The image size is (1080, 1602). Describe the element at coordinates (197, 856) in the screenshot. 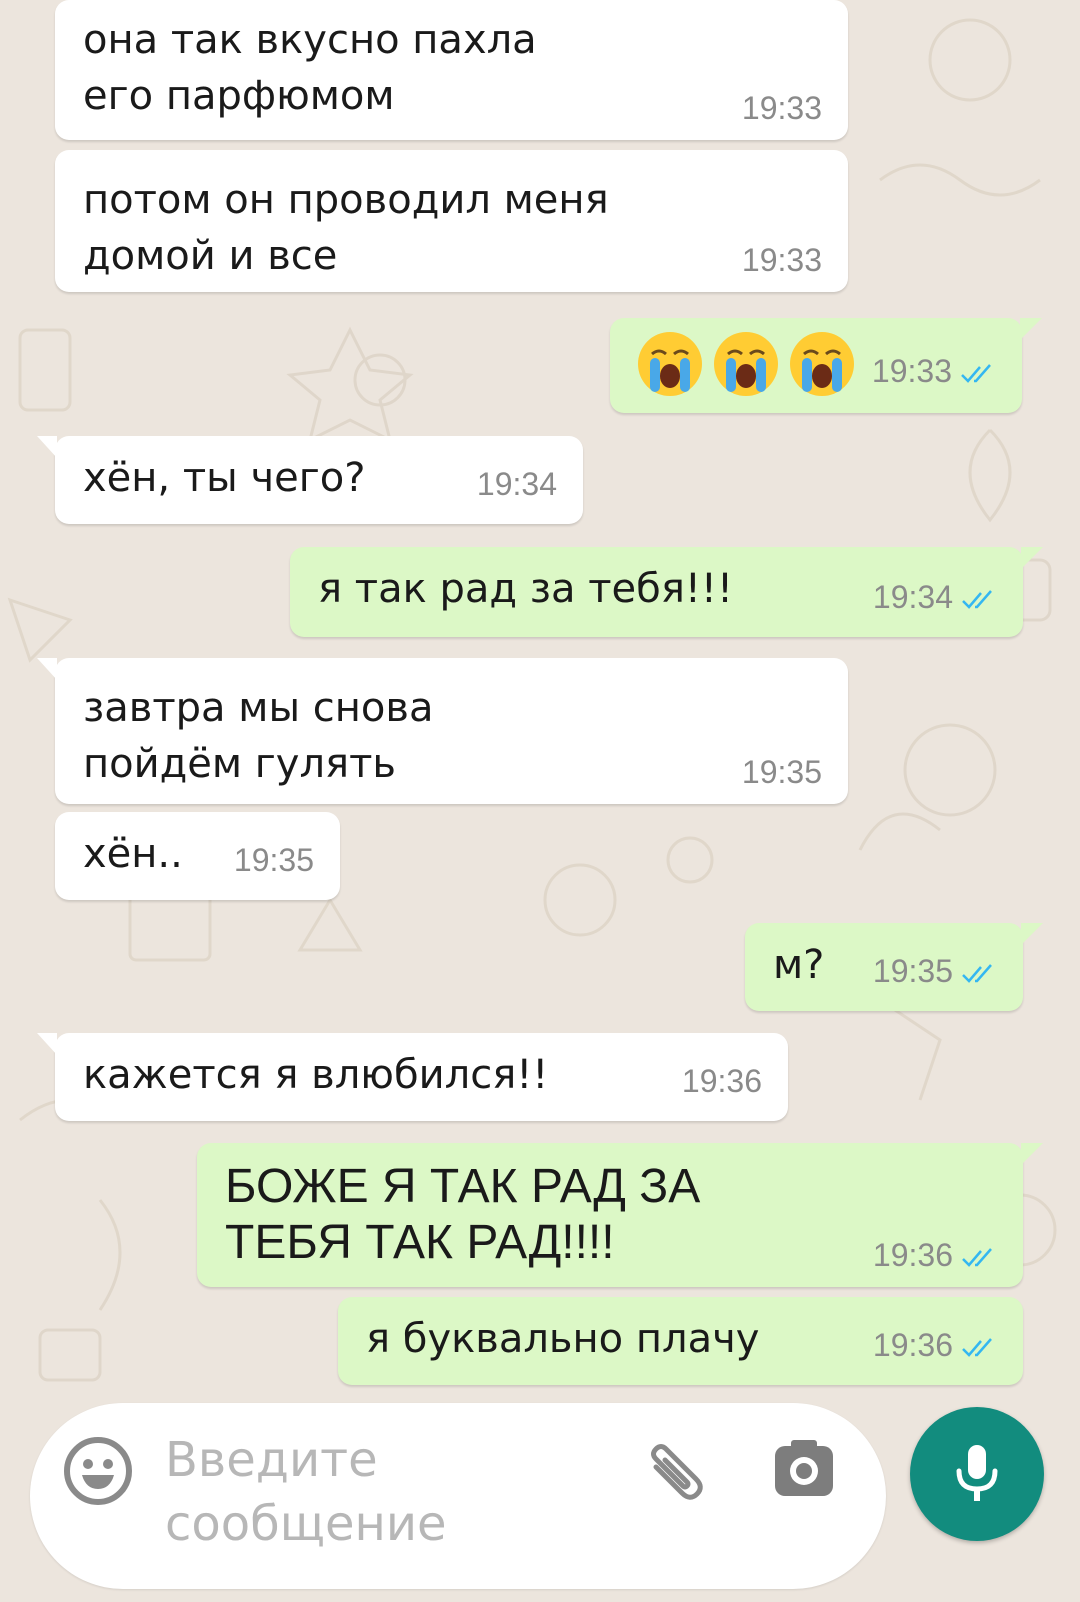

I see `message-incoming: хён.. 19:35` at that location.